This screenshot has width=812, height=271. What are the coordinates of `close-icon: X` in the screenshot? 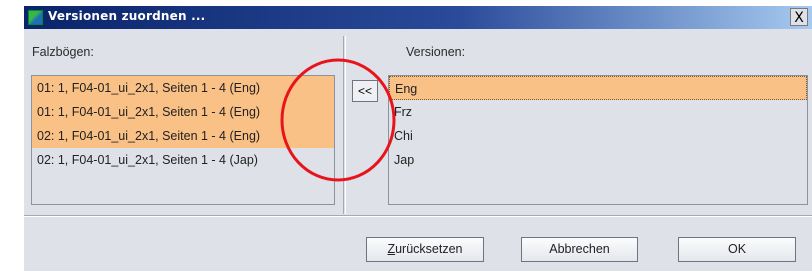 It's located at (799, 18).